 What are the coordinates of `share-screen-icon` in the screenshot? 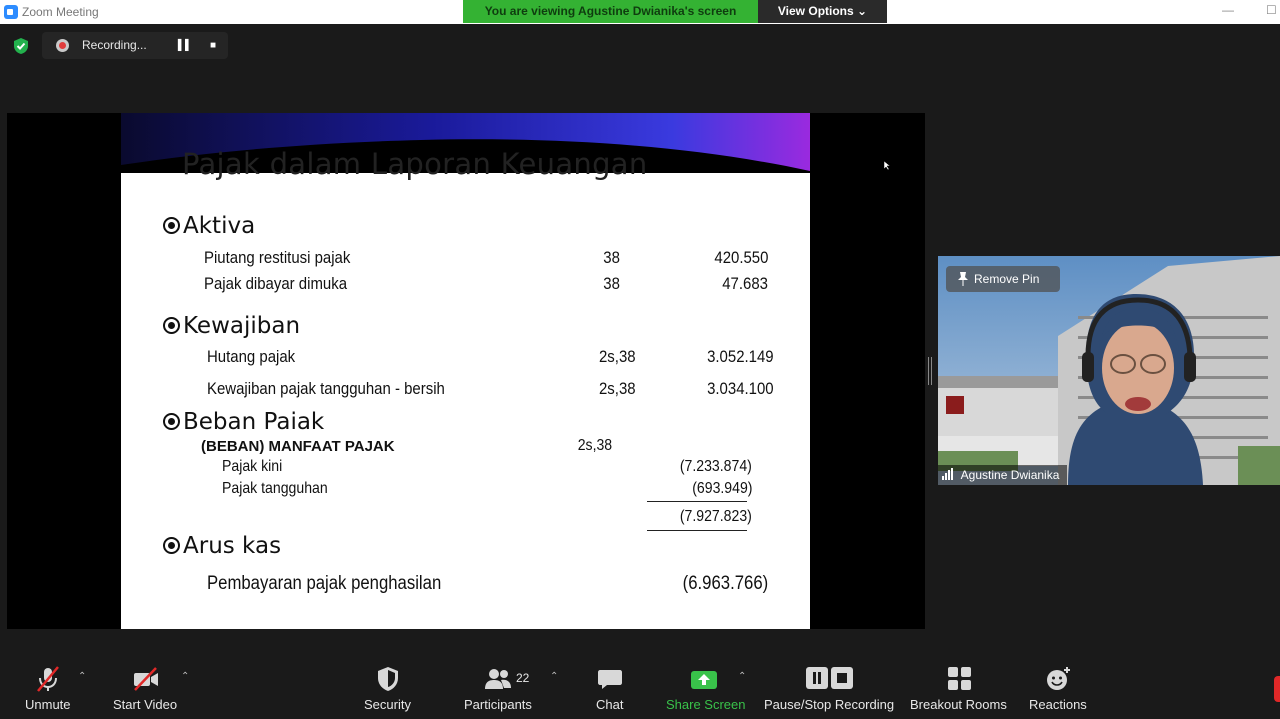 It's located at (704, 680).